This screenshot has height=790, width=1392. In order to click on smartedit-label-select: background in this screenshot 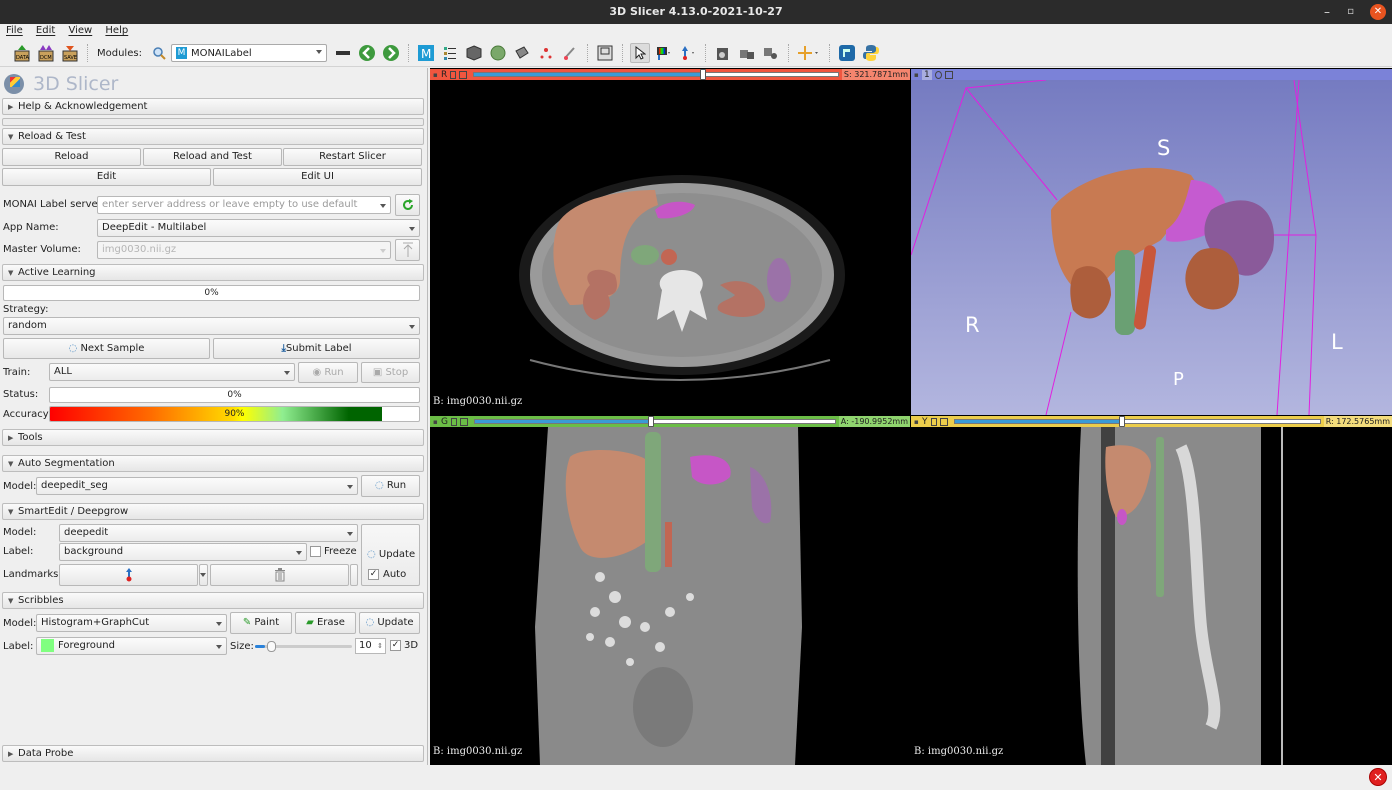, I will do `click(183, 552)`.